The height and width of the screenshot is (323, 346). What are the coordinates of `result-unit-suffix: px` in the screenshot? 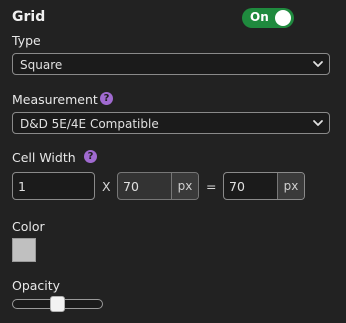 It's located at (290, 186).